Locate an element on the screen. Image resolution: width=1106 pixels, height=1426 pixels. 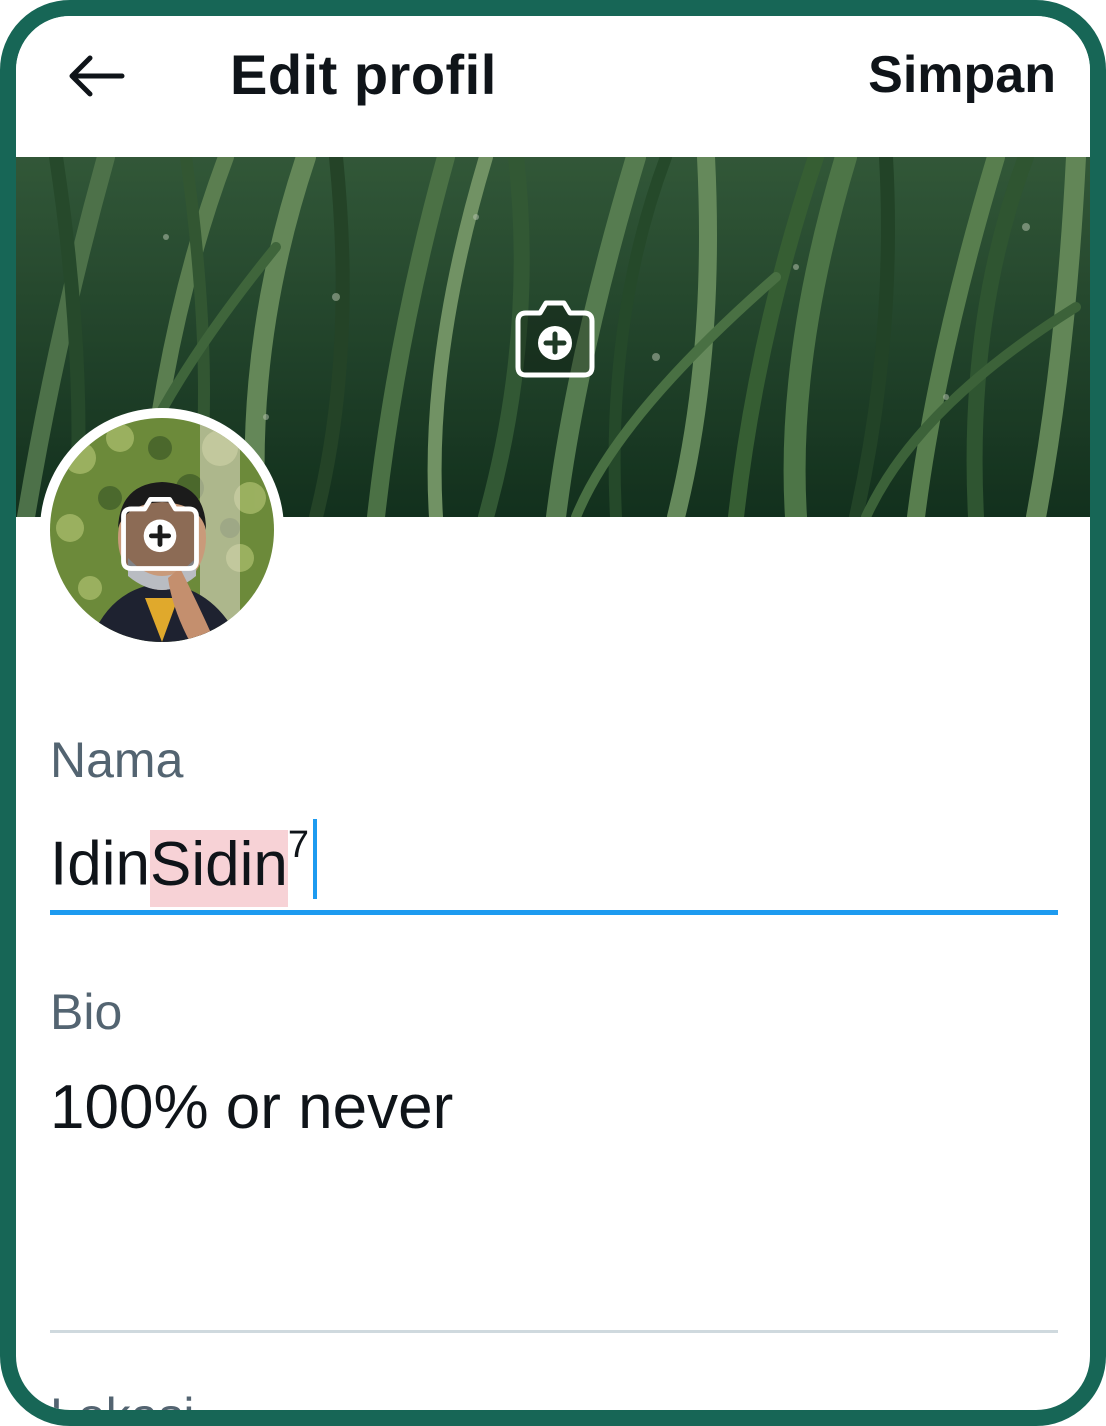
back-button is located at coordinates (96, 76).